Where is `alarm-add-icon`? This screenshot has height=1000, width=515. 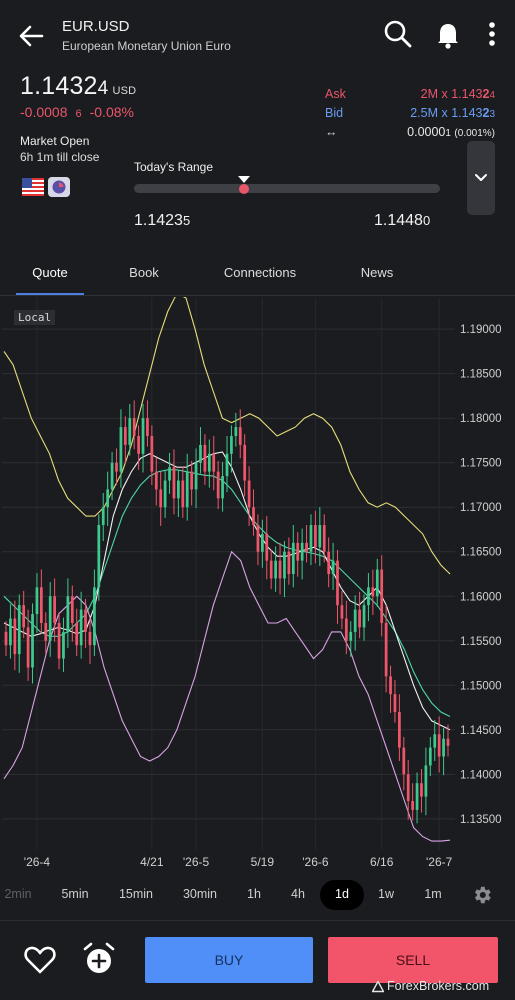 alarm-add-icon is located at coordinates (99, 959).